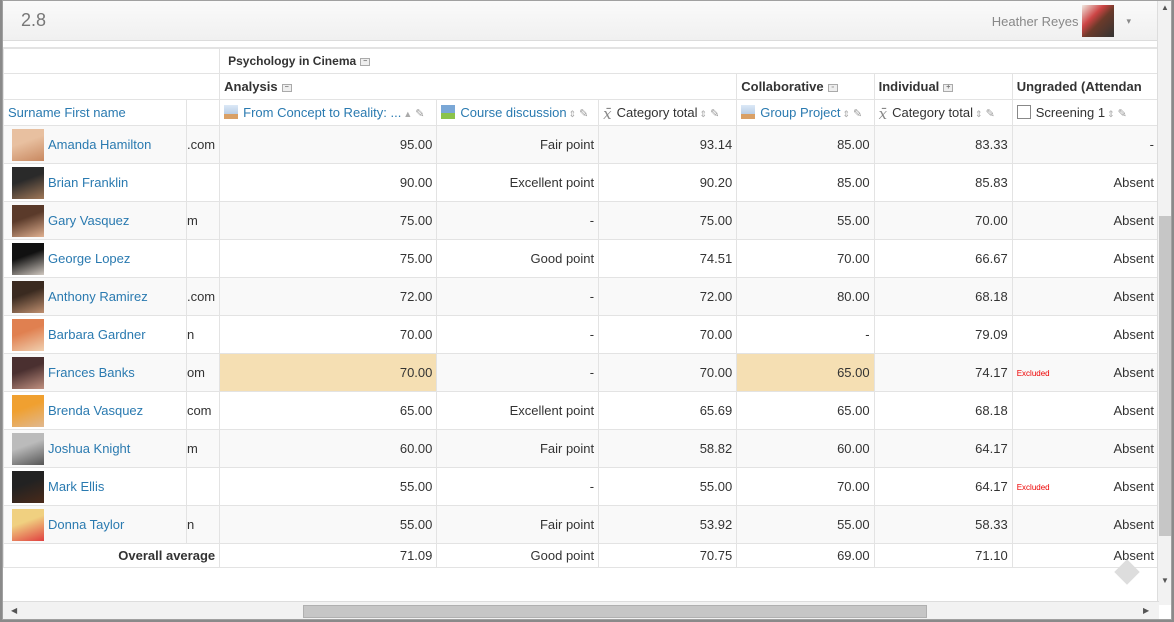 The height and width of the screenshot is (622, 1174). Describe the element at coordinates (800, 112) in the screenshot. I see `column-label: Group Project` at that location.